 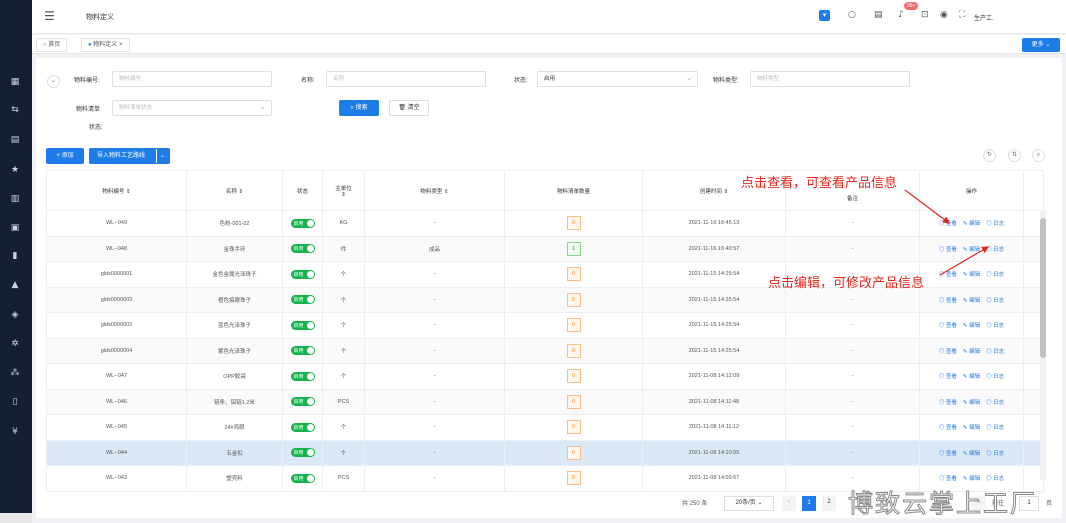 What do you see at coordinates (15, 285) in the screenshot?
I see `graduation-icon: ▲` at bounding box center [15, 285].